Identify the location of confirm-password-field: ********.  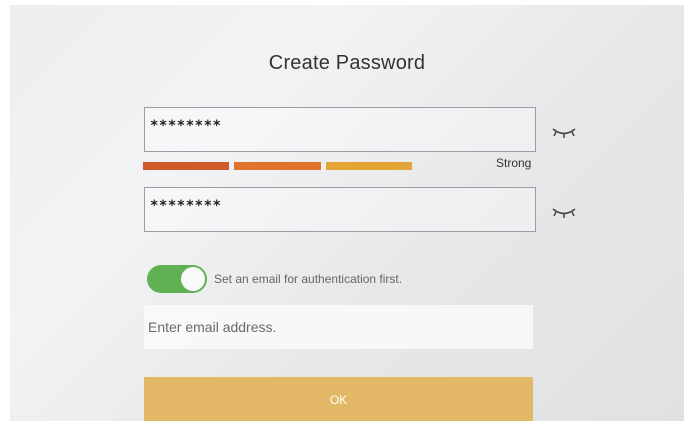
(340, 209).